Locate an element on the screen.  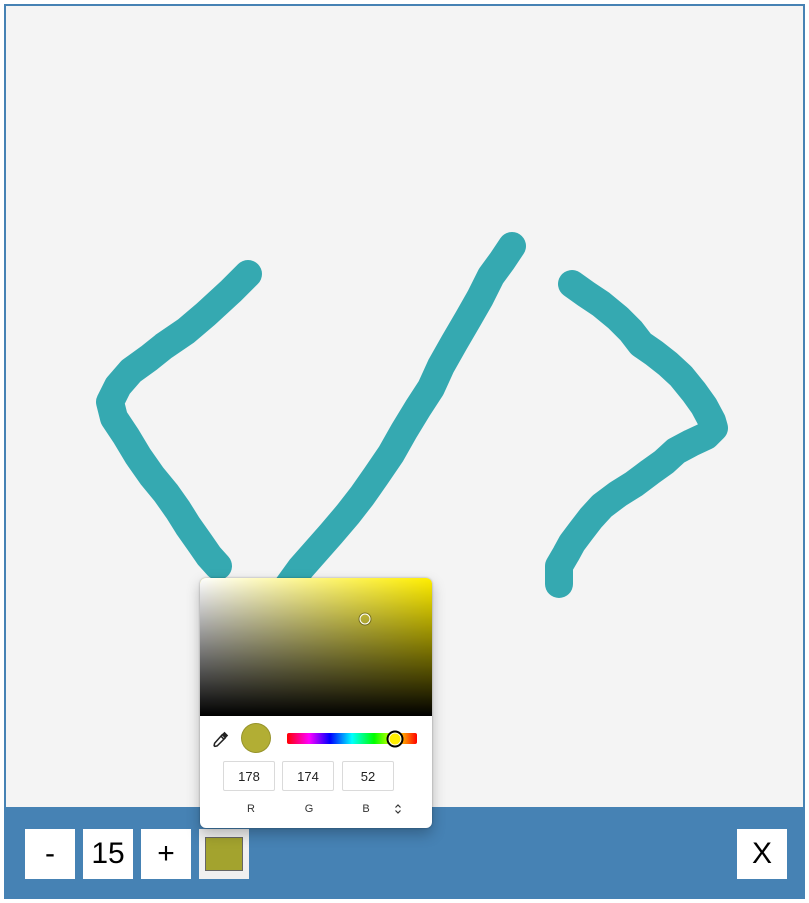
saturation-pointer is located at coordinates (365, 619).